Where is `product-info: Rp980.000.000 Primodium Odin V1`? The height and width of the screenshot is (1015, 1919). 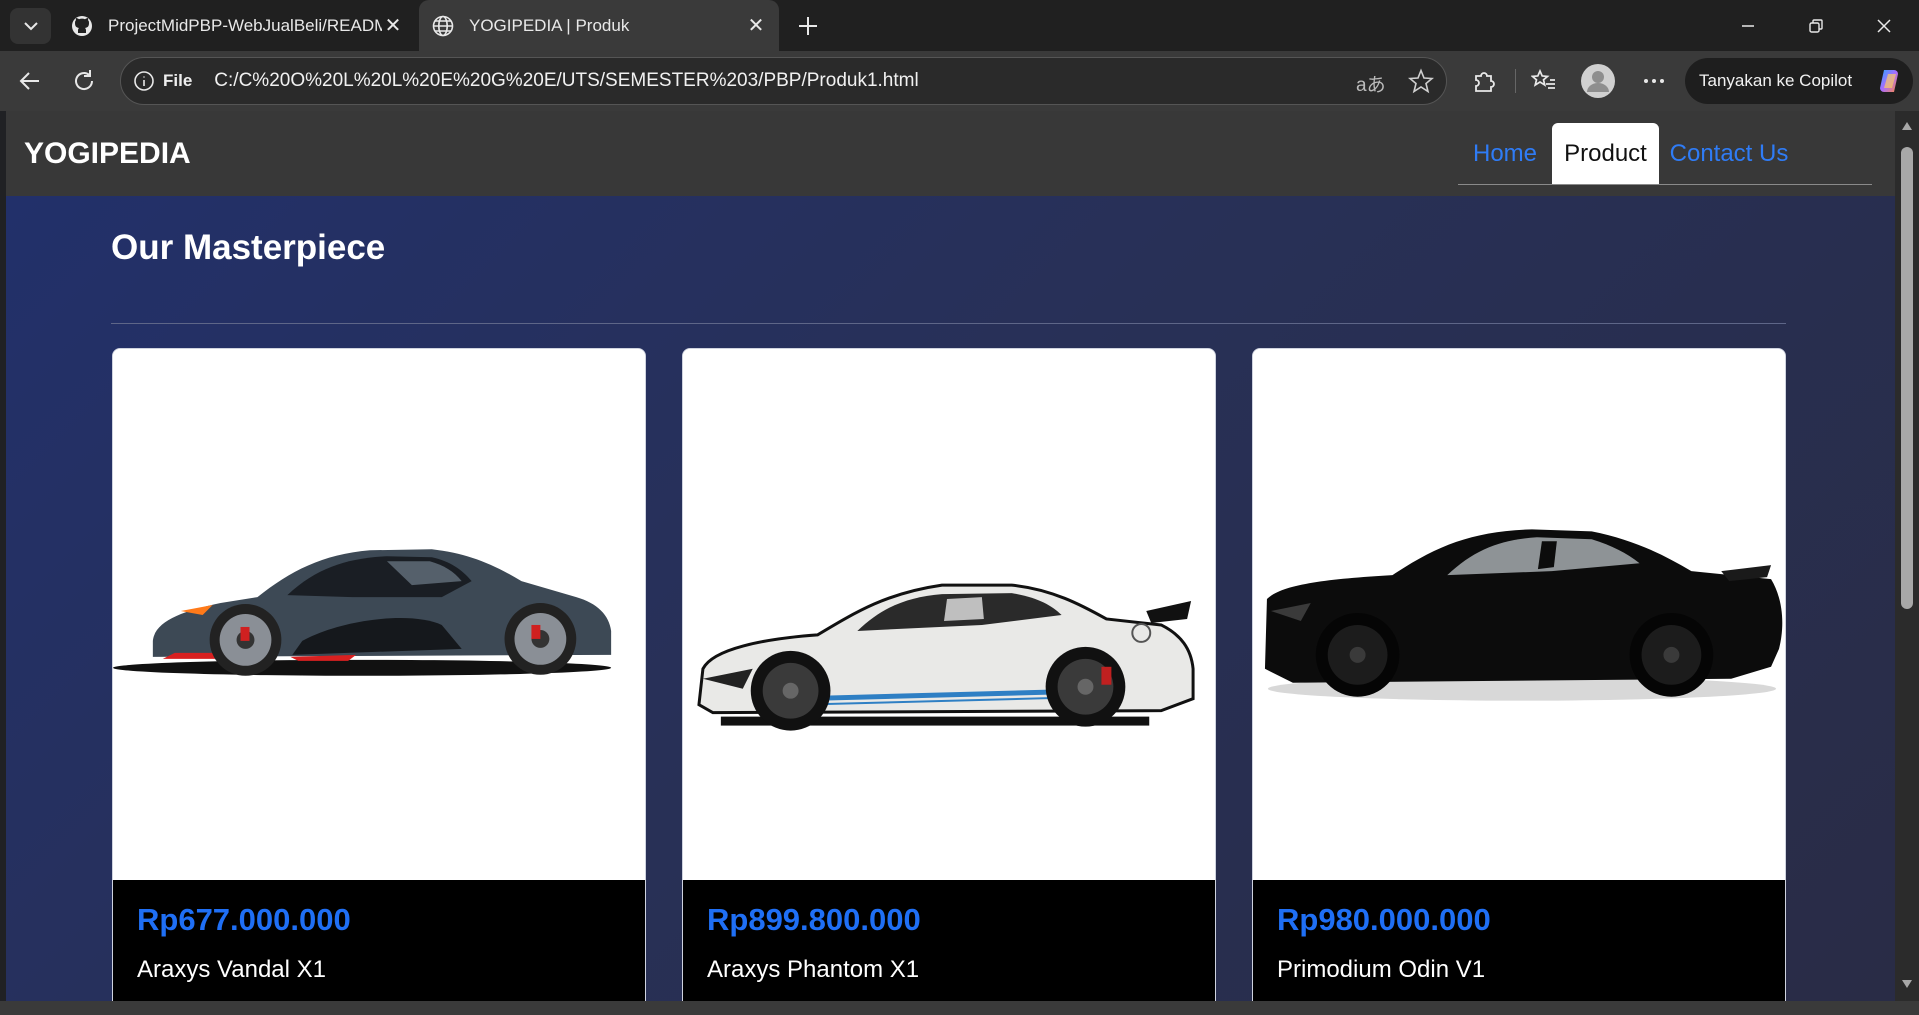 product-info: Rp980.000.000 Primodium Odin V1 is located at coordinates (1519, 940).